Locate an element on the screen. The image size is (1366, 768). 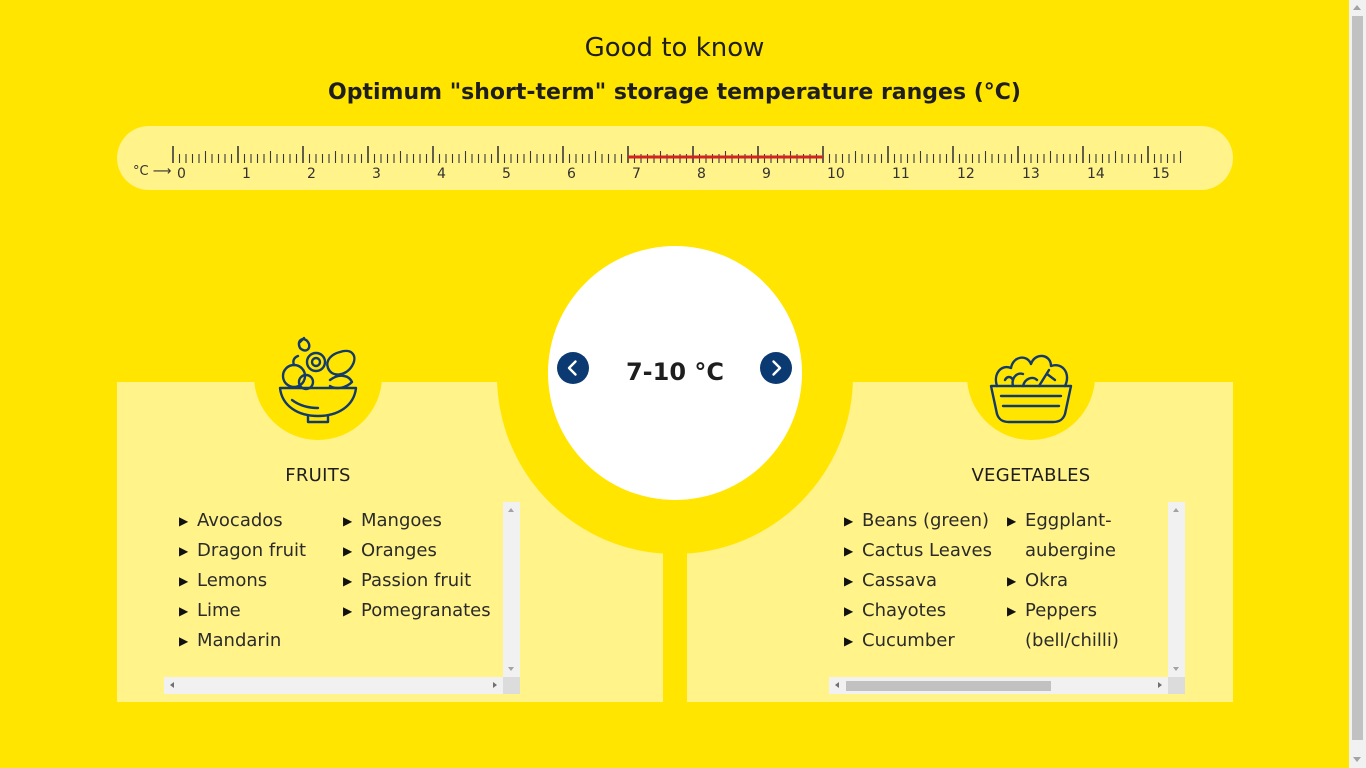
fruits-vertical-scrollbar is located at coordinates (511, 589).